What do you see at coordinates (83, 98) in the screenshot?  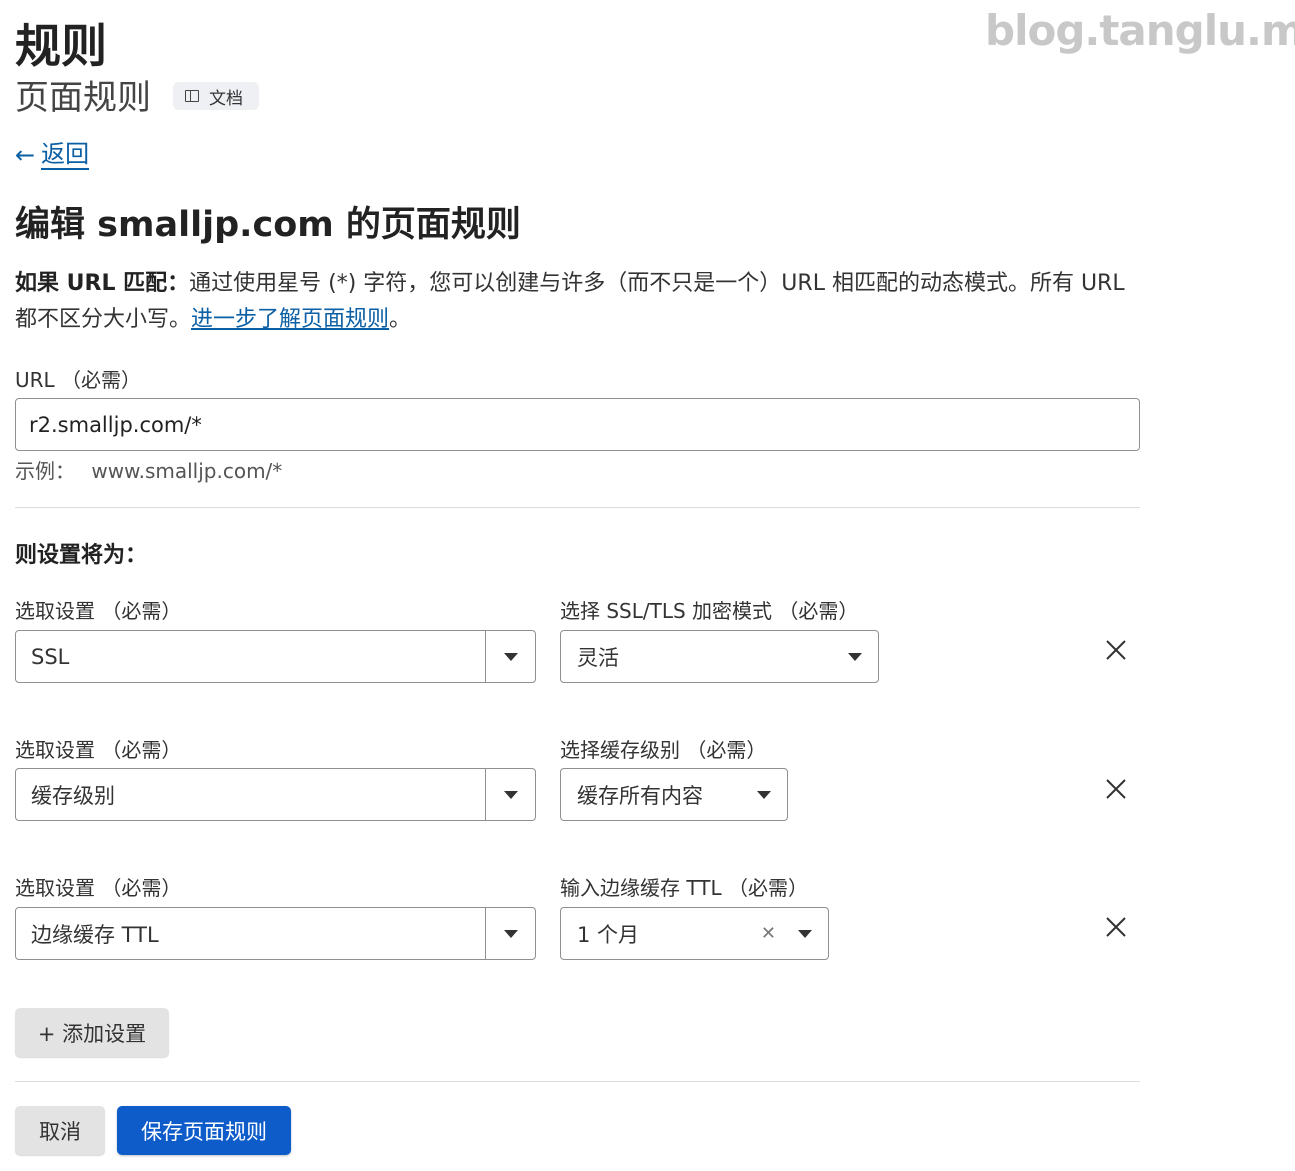 I see `page-subtitle: 页面规则` at bounding box center [83, 98].